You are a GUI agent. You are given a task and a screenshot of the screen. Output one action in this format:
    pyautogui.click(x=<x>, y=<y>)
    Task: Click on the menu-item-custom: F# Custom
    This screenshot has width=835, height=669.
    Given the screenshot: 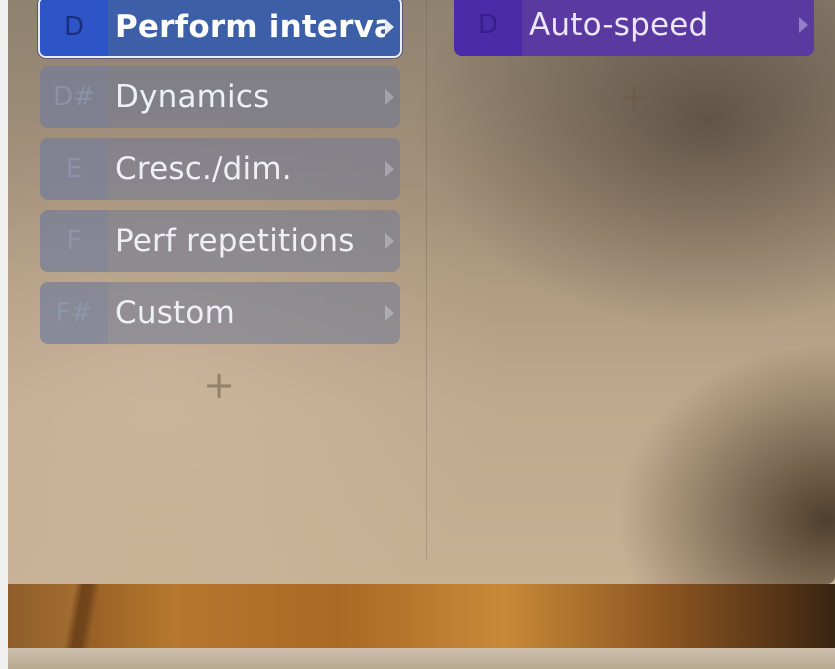 What is the action you would take?
    pyautogui.click(x=220, y=313)
    